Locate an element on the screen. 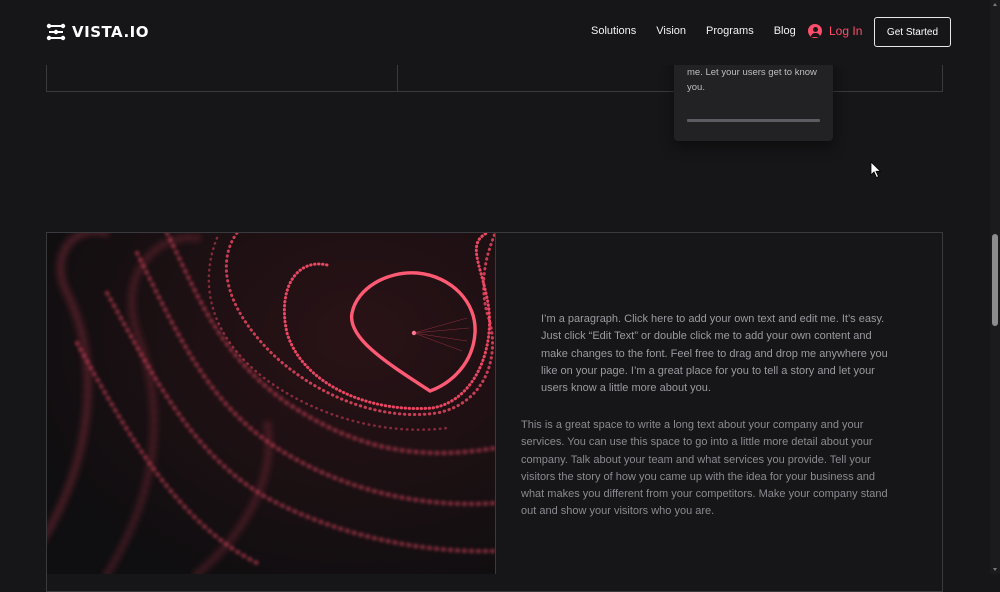 The image size is (1000, 592). login-button: Log In is located at coordinates (835, 31).